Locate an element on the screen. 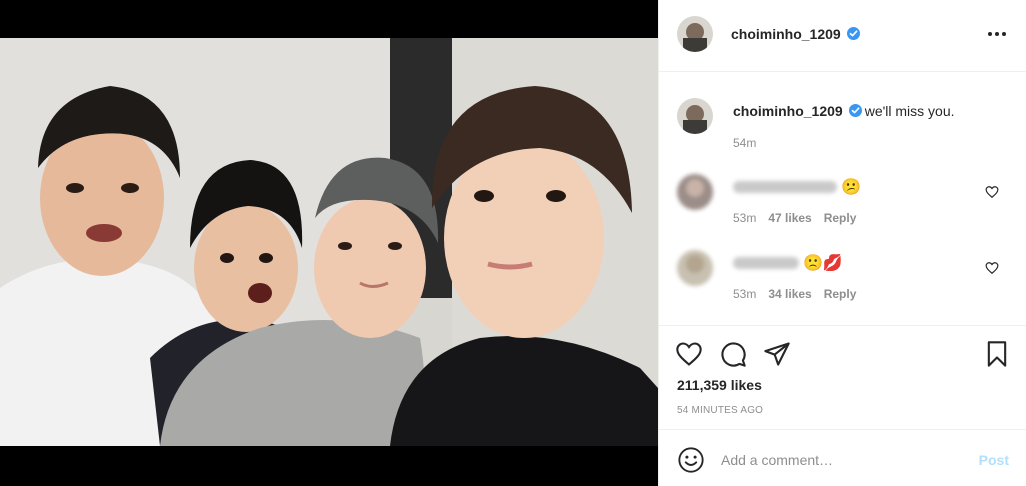 The height and width of the screenshot is (486, 1026). bookmark-icon is located at coordinates (997, 354).